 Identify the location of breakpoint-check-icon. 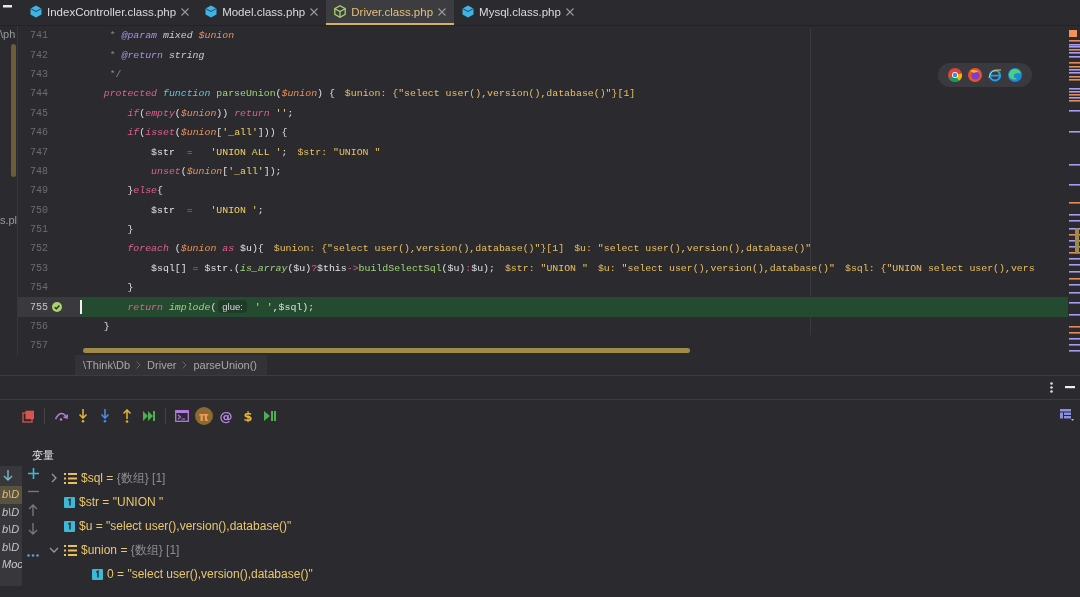
(57, 307).